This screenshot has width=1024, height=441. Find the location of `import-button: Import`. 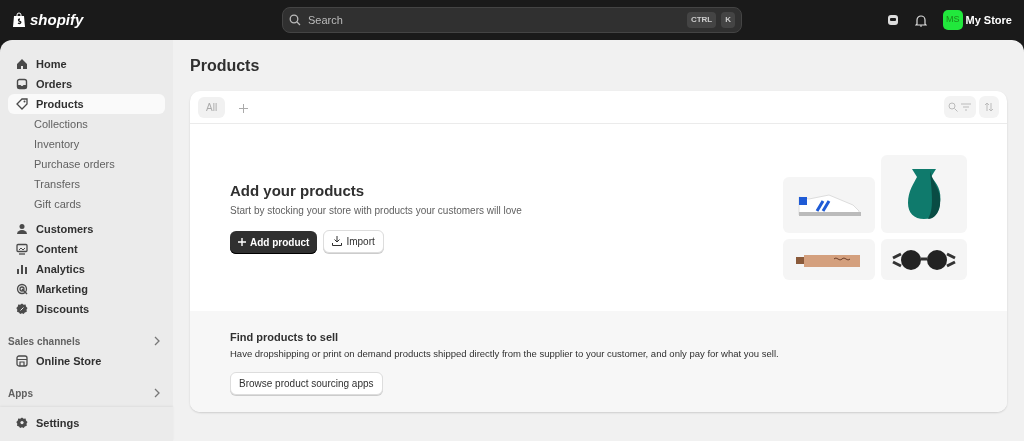

import-button: Import is located at coordinates (353, 241).